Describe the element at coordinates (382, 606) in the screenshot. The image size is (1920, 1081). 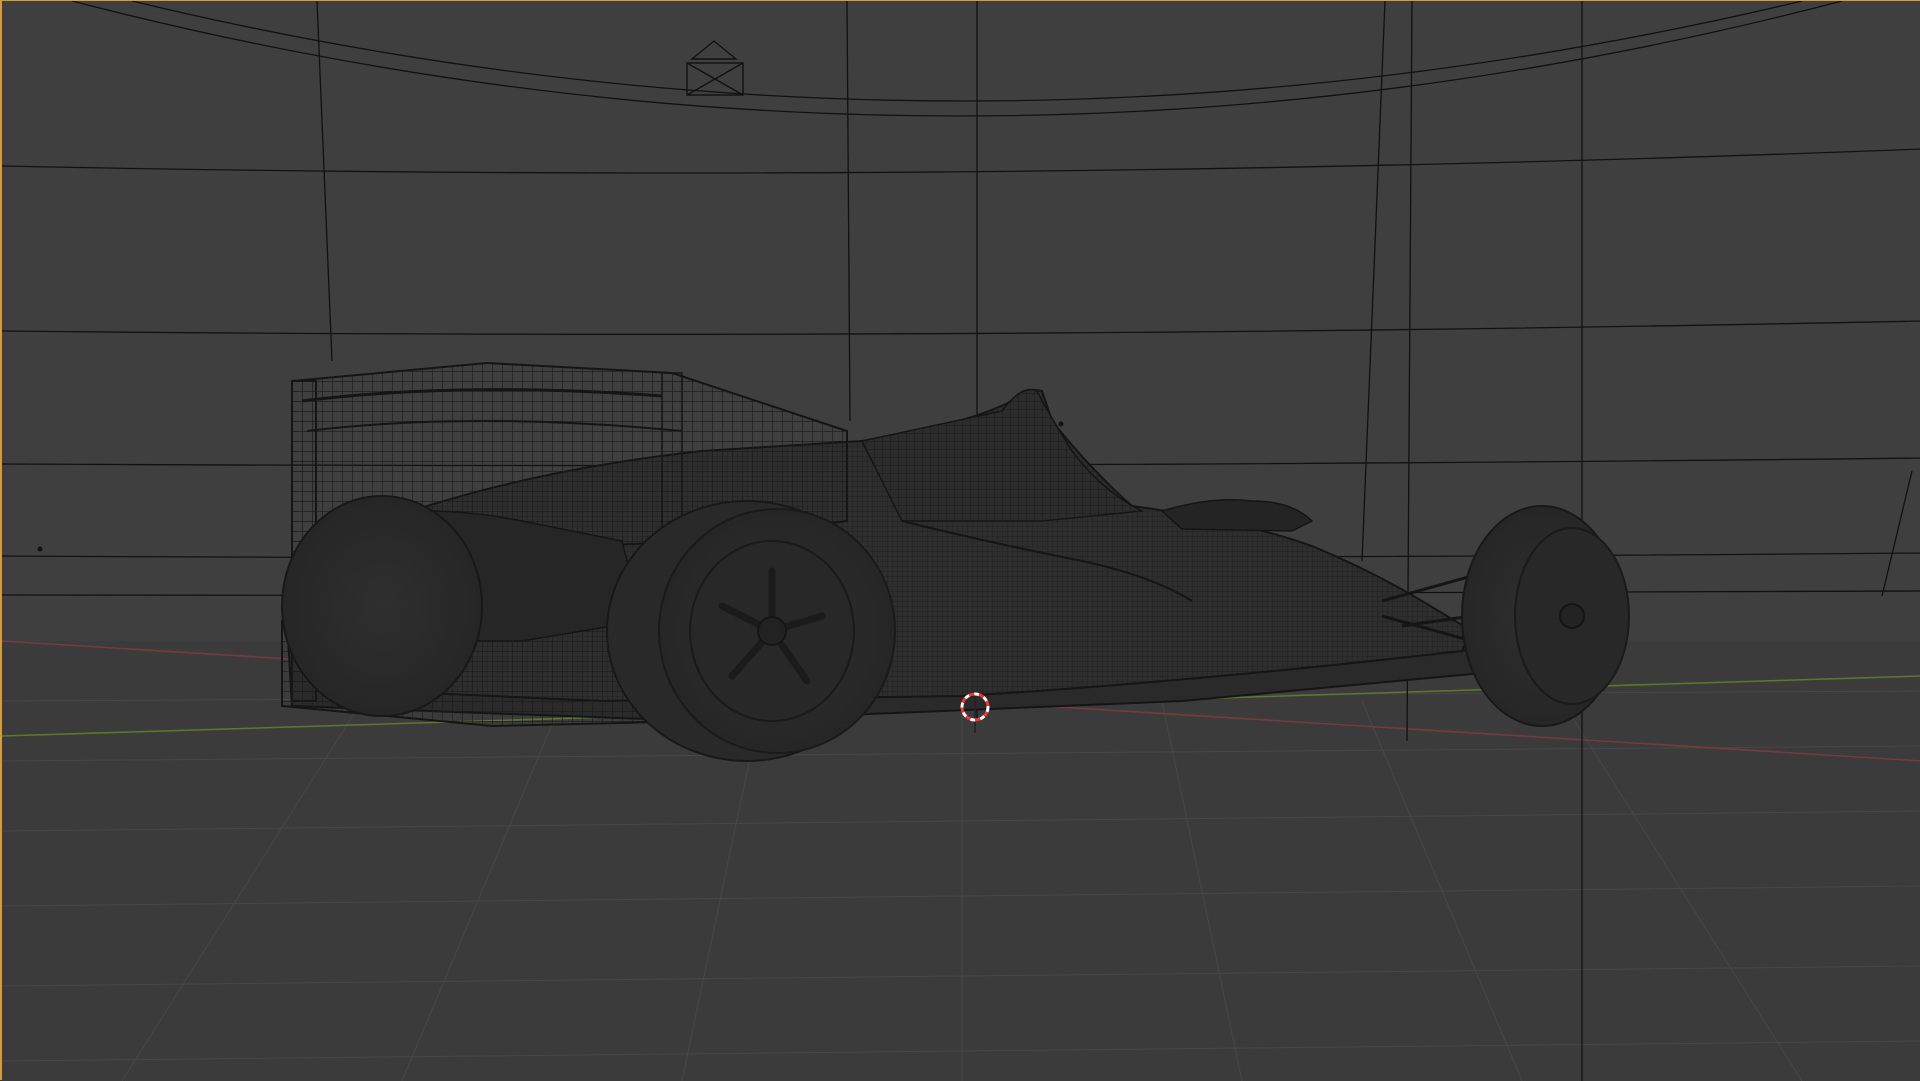
I see `rear-left-tire` at that location.